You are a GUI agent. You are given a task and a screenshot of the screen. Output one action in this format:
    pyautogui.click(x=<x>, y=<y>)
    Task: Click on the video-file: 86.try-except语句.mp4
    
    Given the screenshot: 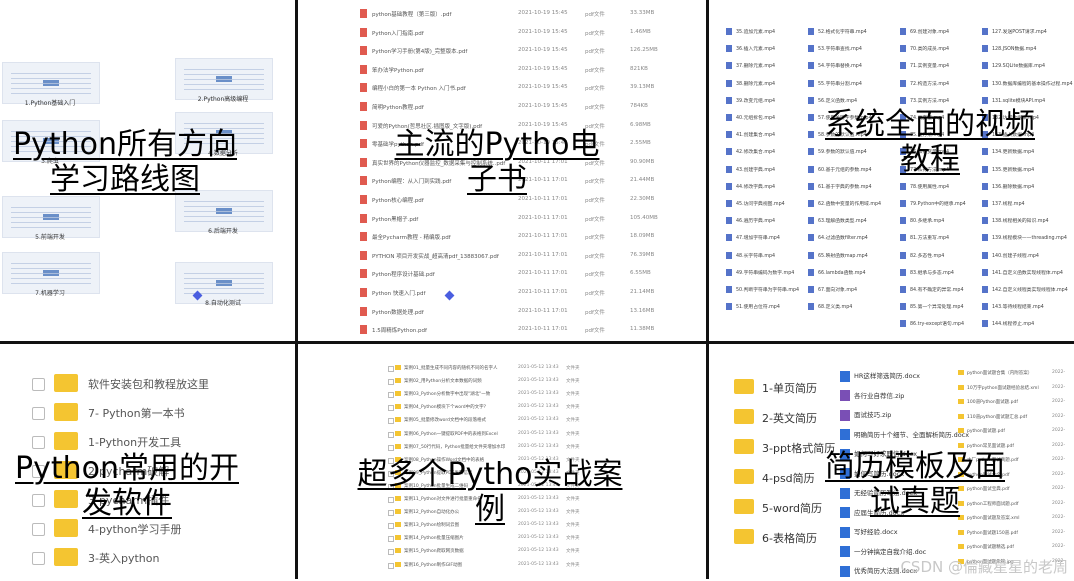 What is the action you would take?
    pyautogui.click(x=932, y=326)
    